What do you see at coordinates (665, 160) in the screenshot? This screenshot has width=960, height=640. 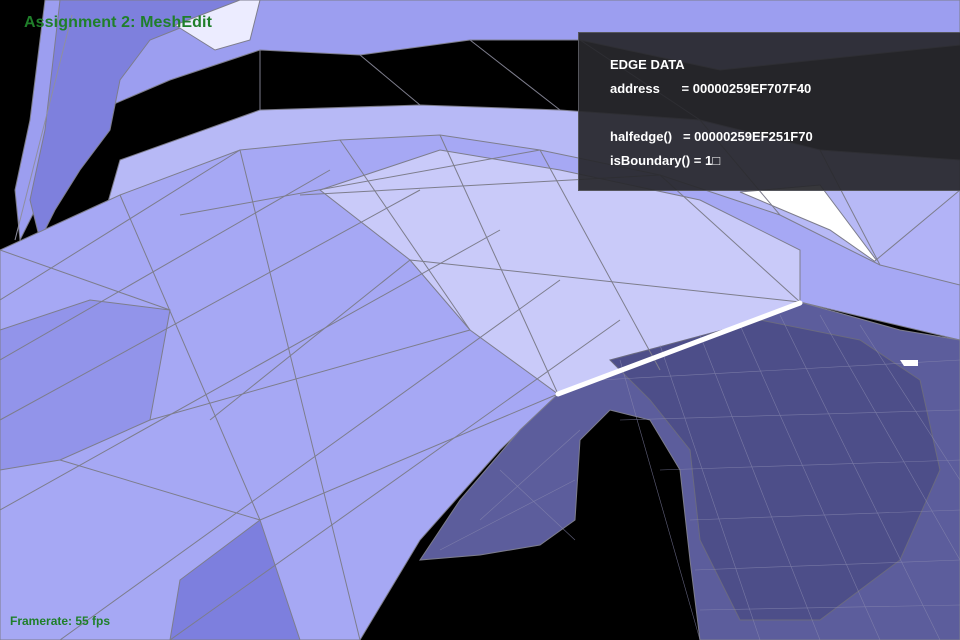 I see `edge-is-boundary: isBoundary() = 1□` at bounding box center [665, 160].